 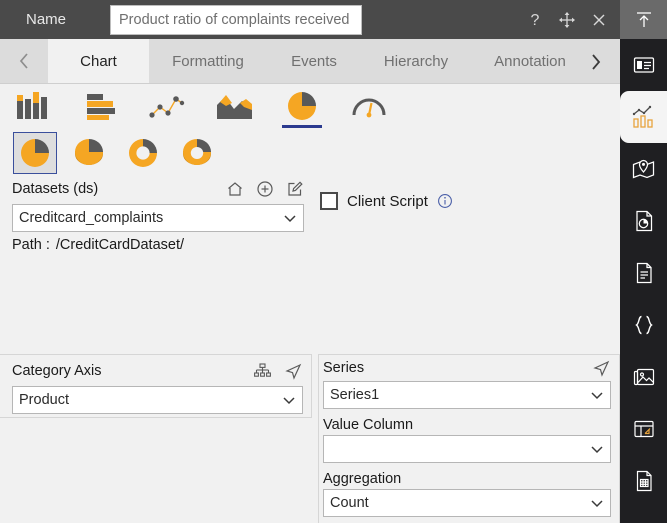 I want to click on pie-flat-icon, so click(x=35, y=153).